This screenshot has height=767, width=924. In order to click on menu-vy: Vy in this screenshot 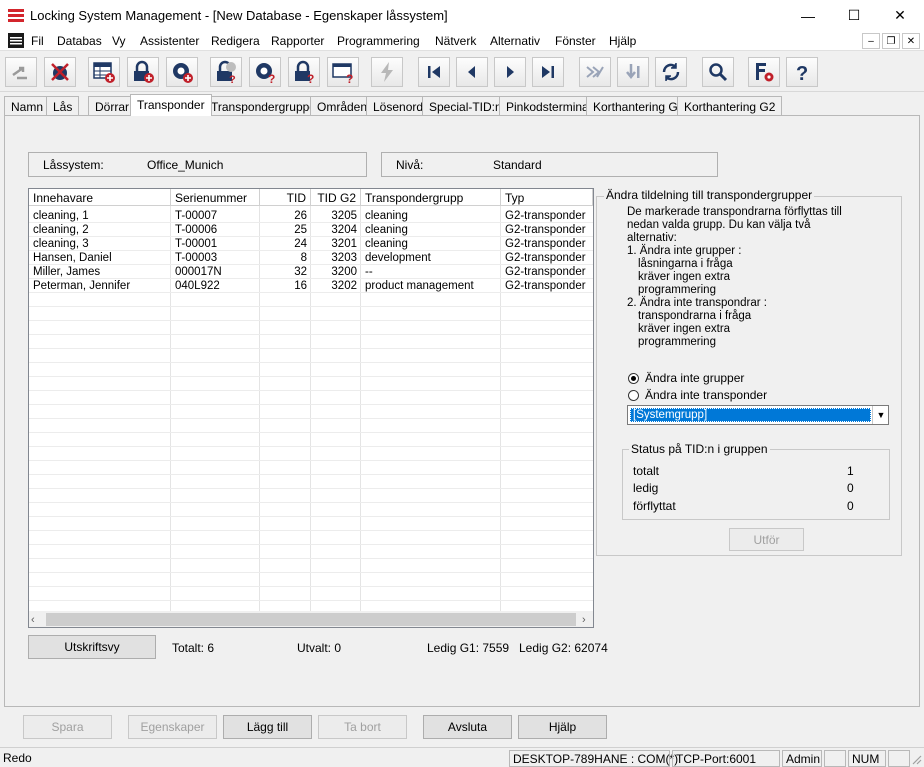, I will do `click(119, 41)`.